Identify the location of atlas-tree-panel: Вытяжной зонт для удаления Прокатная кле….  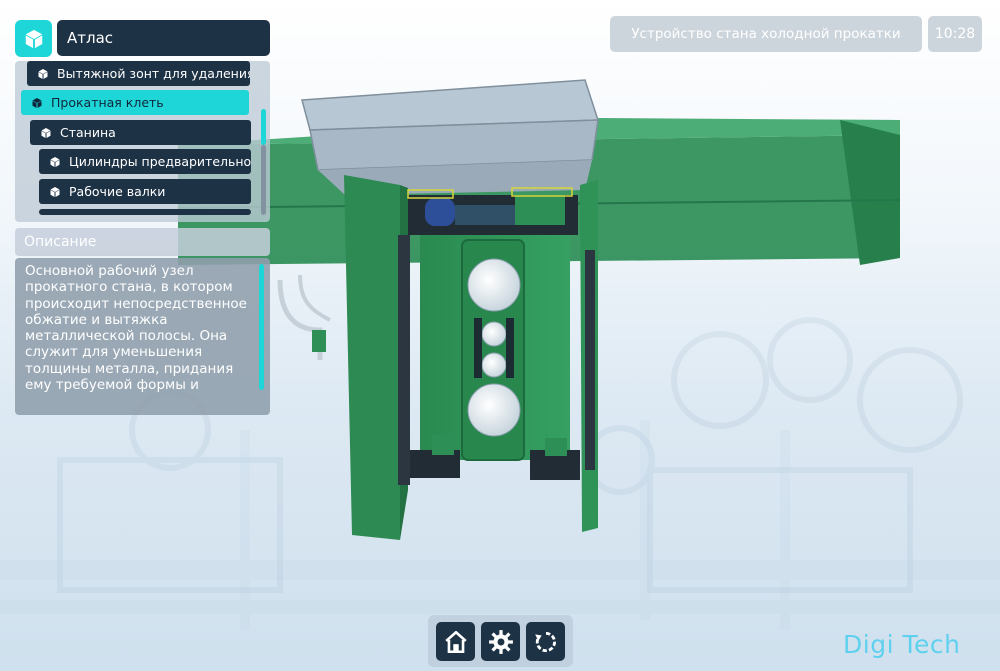
(142, 141).